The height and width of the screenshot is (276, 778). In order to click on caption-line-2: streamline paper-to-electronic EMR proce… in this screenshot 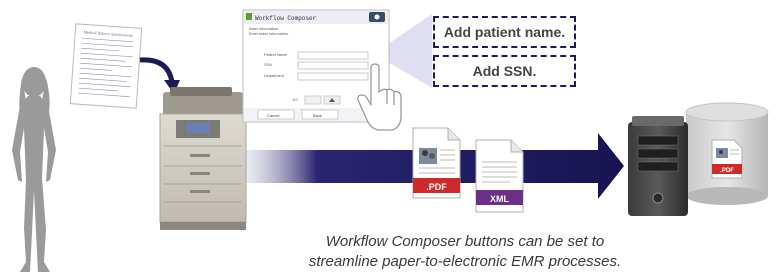, I will do `click(465, 261)`.